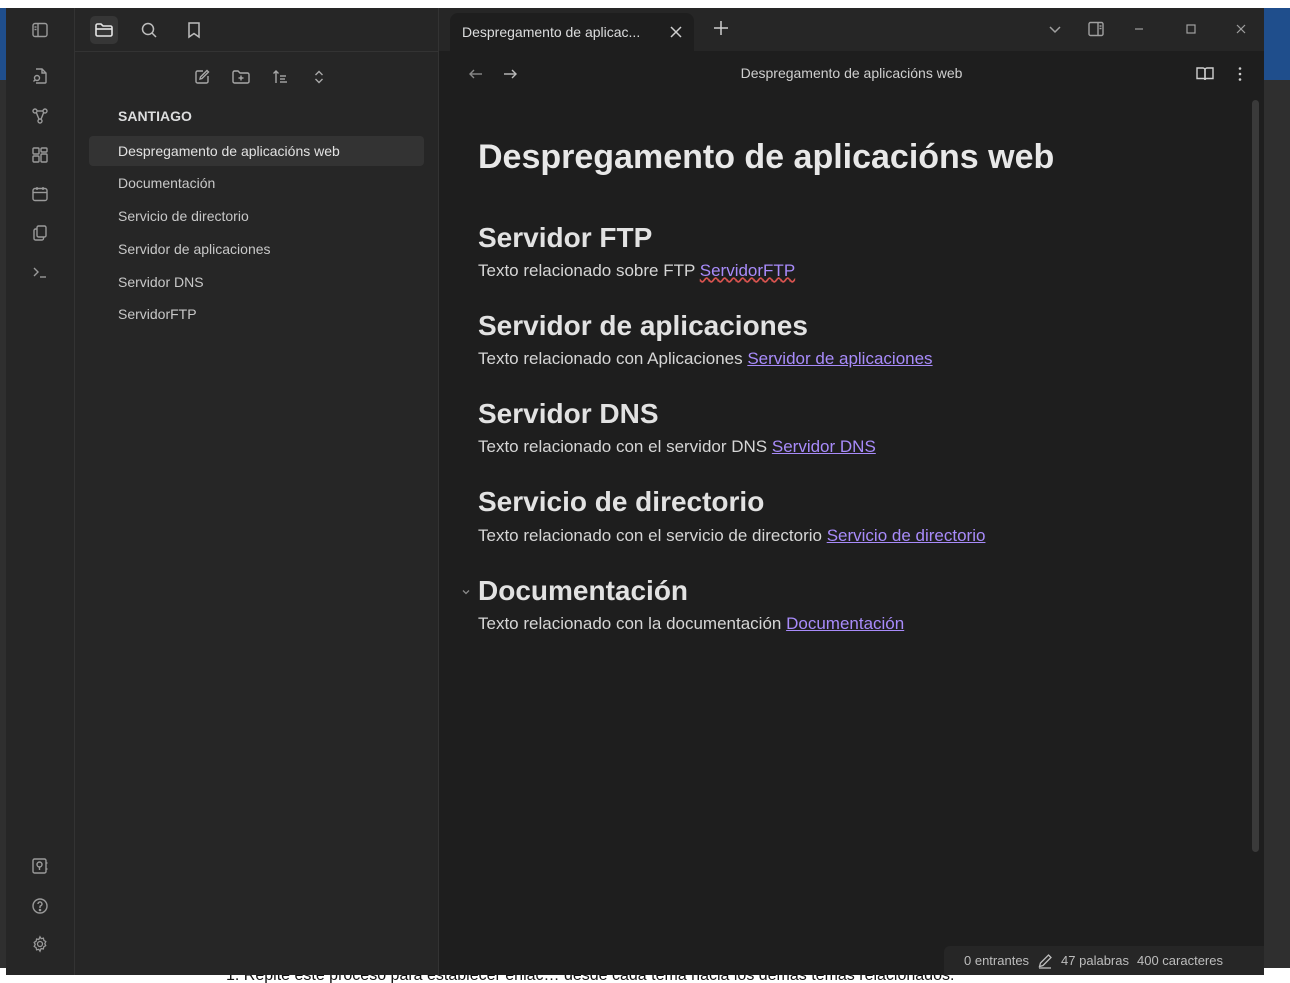 This screenshot has height=983, width=1290. I want to click on file-item: Documentación, so click(256, 183).